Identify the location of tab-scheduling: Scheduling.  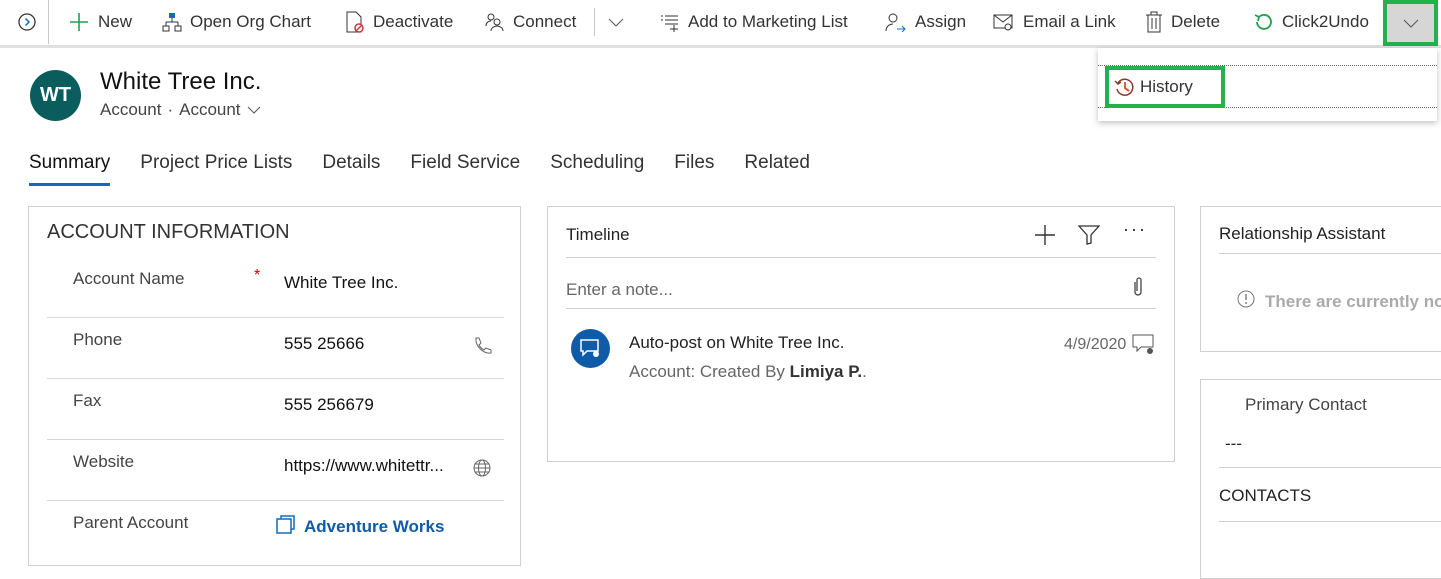
(597, 167).